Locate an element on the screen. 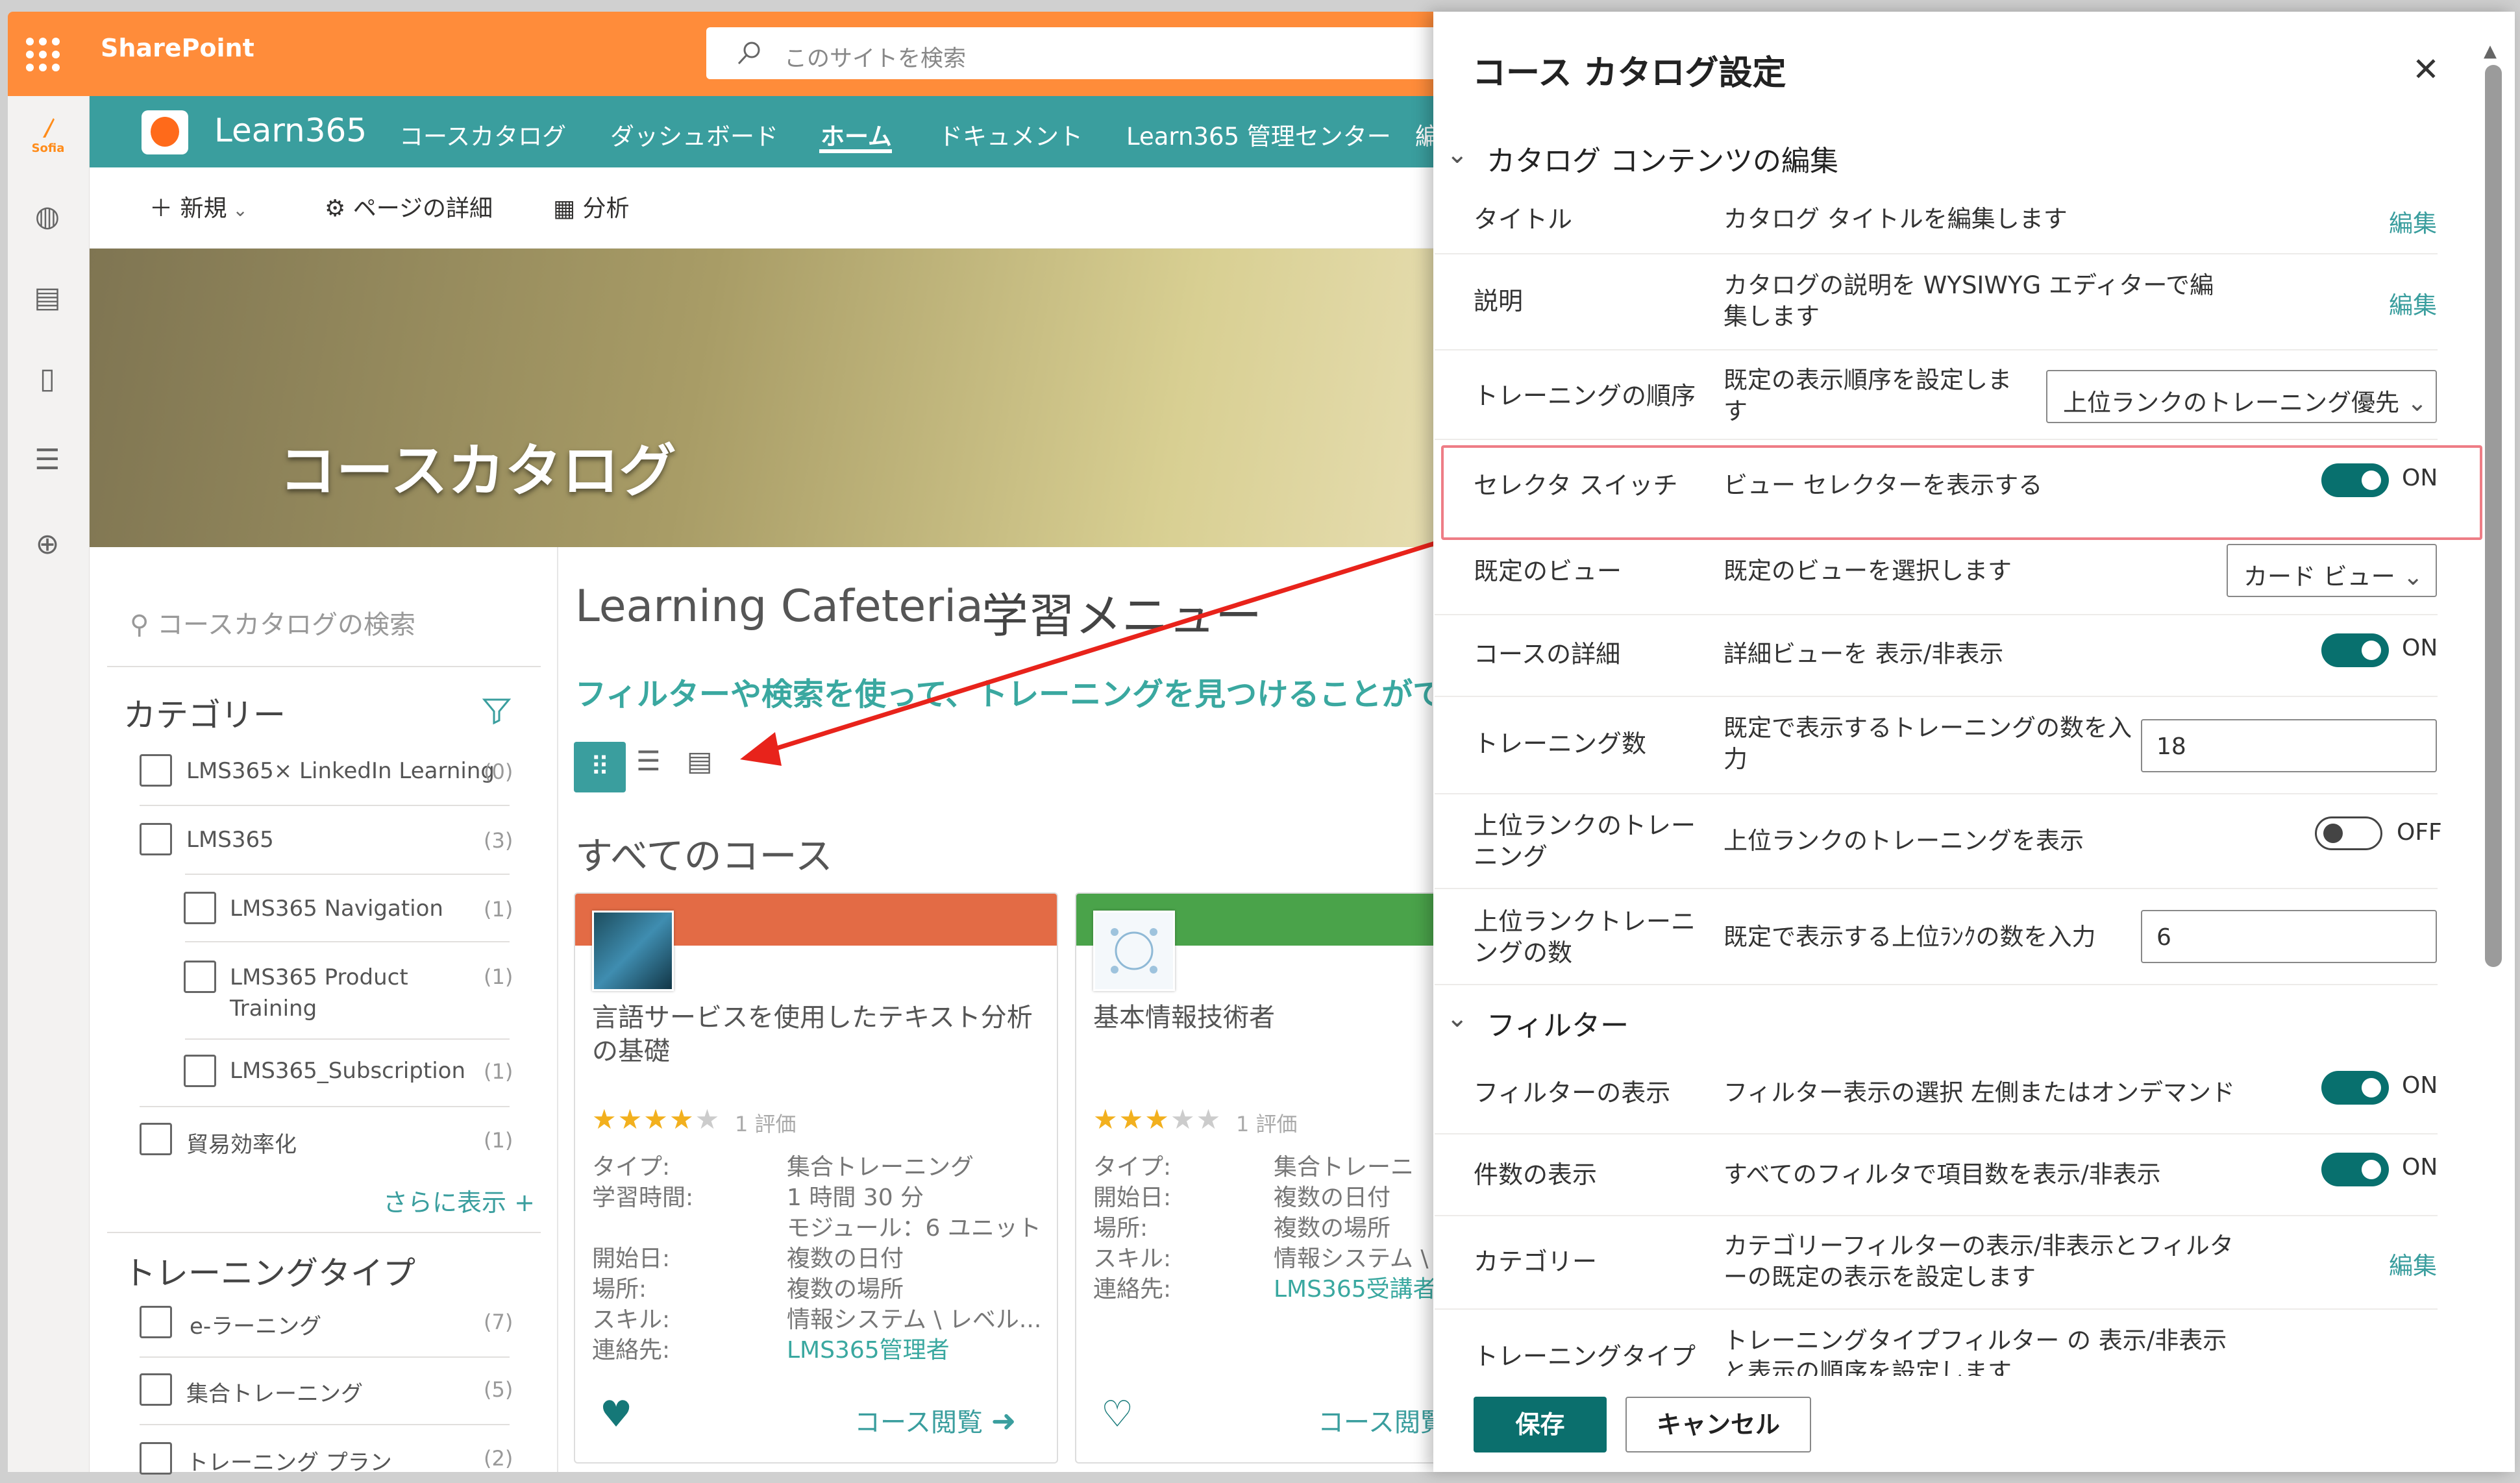  grid-icon: ⠿ is located at coordinates (600, 767).